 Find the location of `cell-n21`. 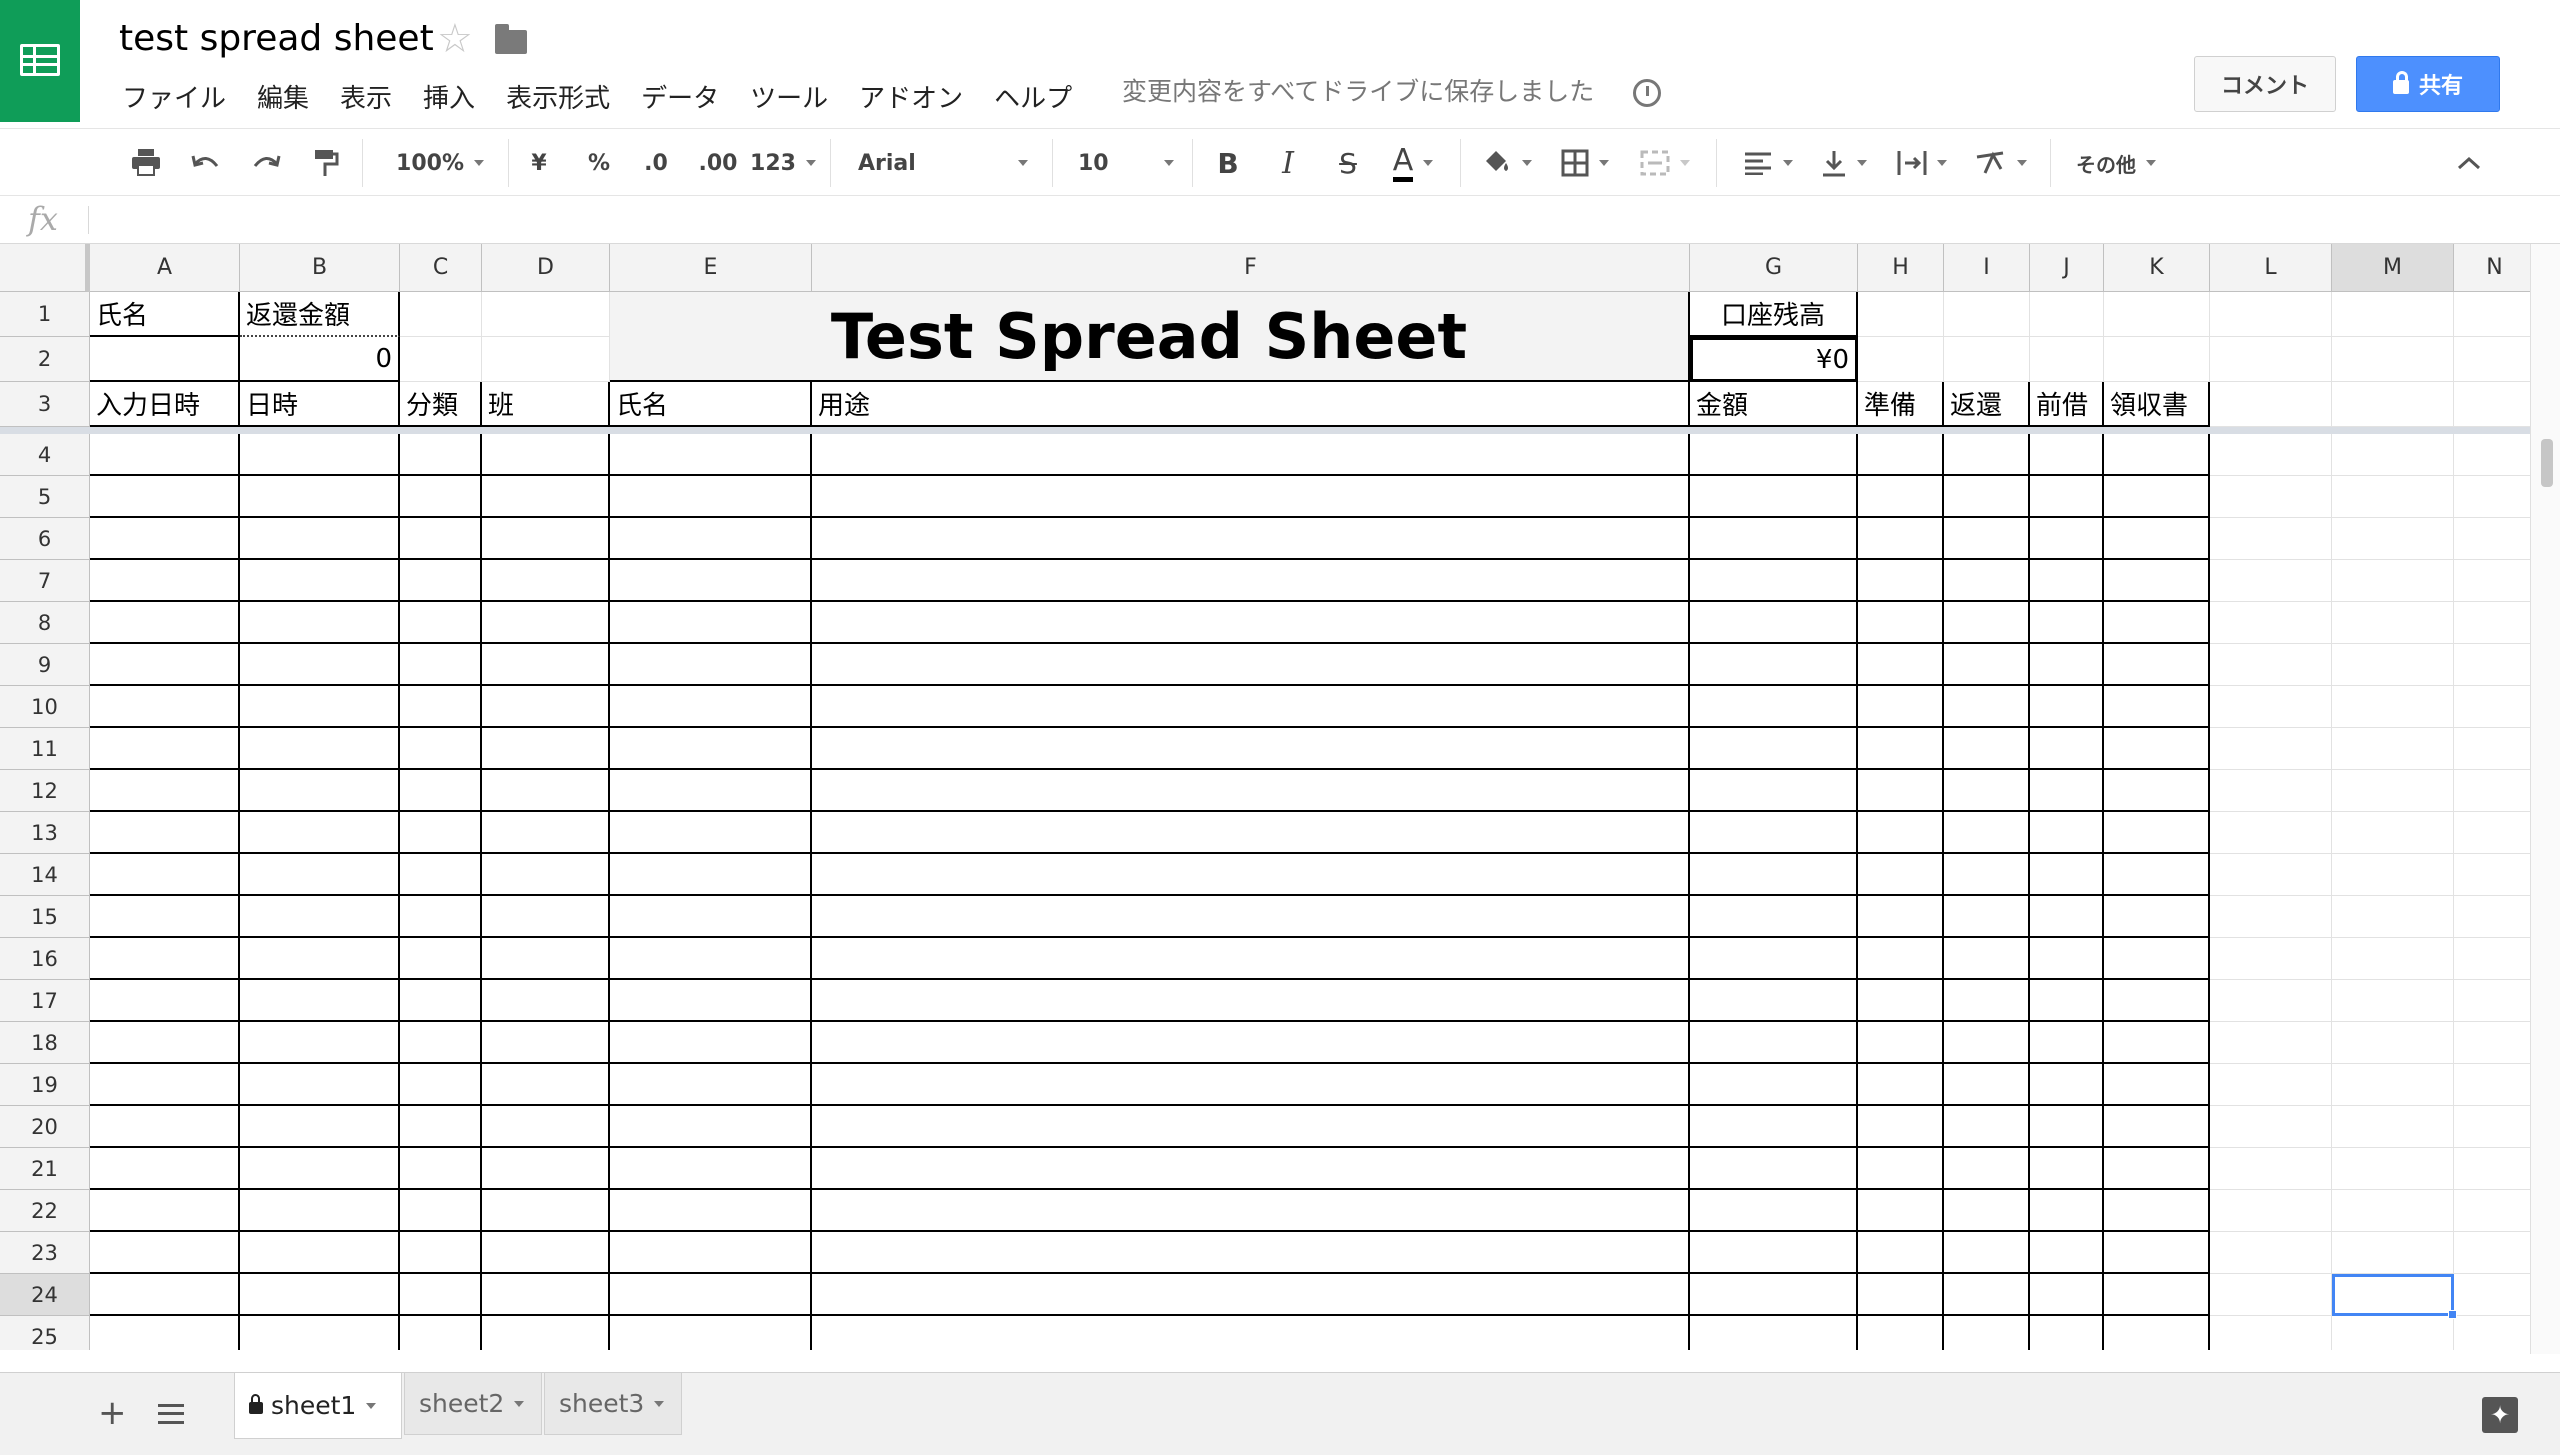

cell-n21 is located at coordinates (2492, 1169).